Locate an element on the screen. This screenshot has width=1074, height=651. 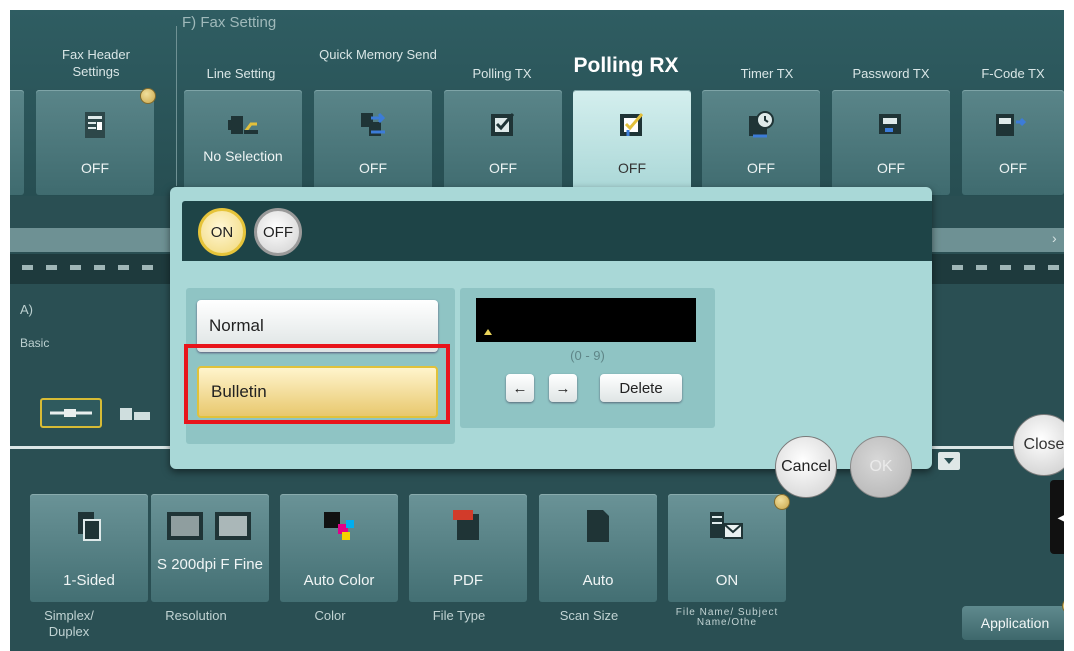
file-name-value: ON is located at coordinates (727, 580).